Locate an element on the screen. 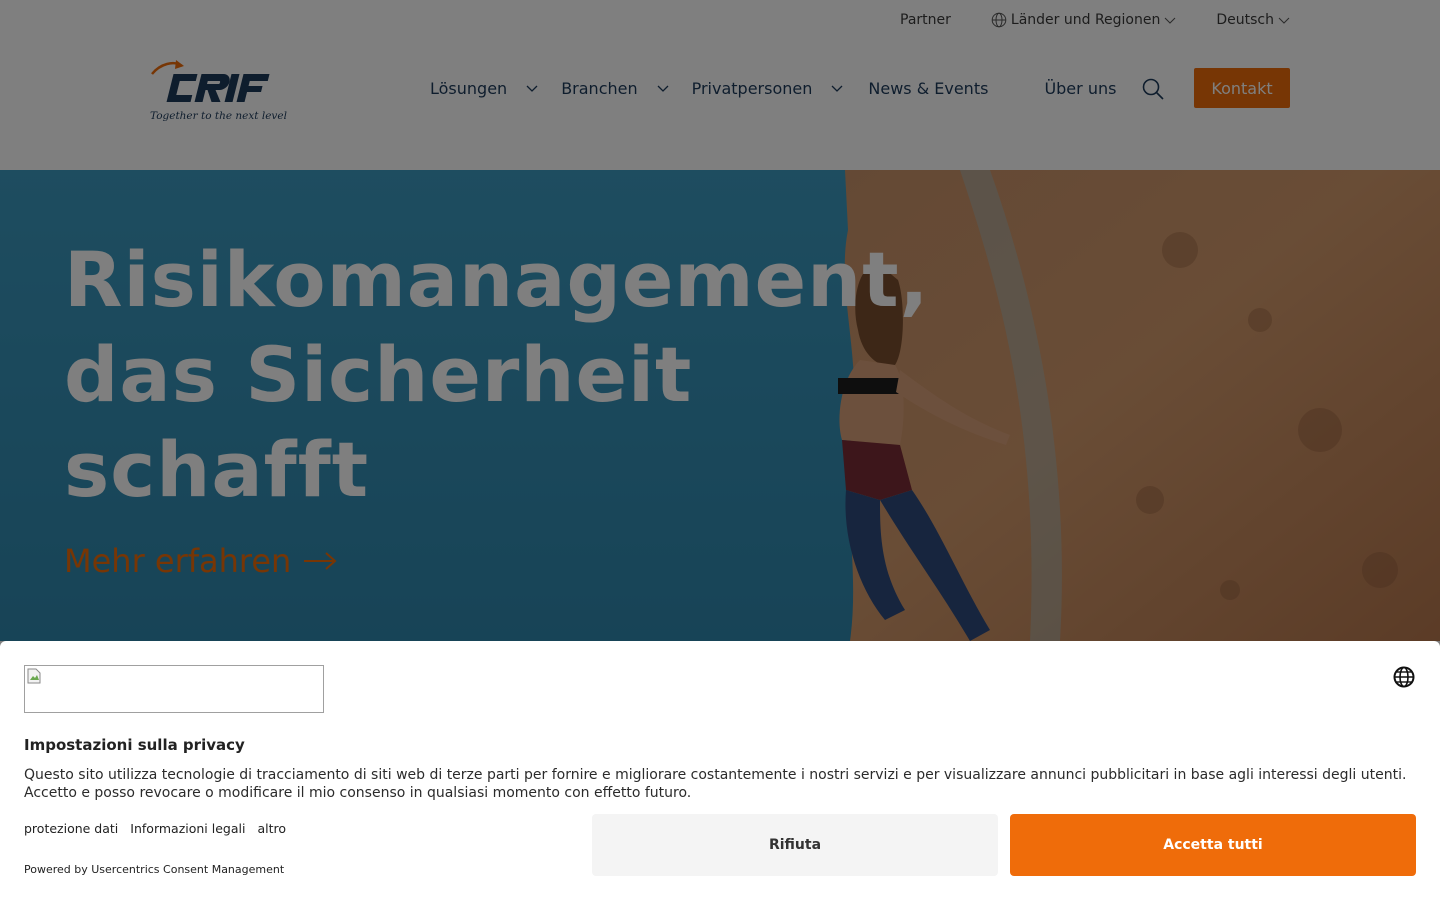 The width and height of the screenshot is (1440, 900). more-link: altro is located at coordinates (271, 828).